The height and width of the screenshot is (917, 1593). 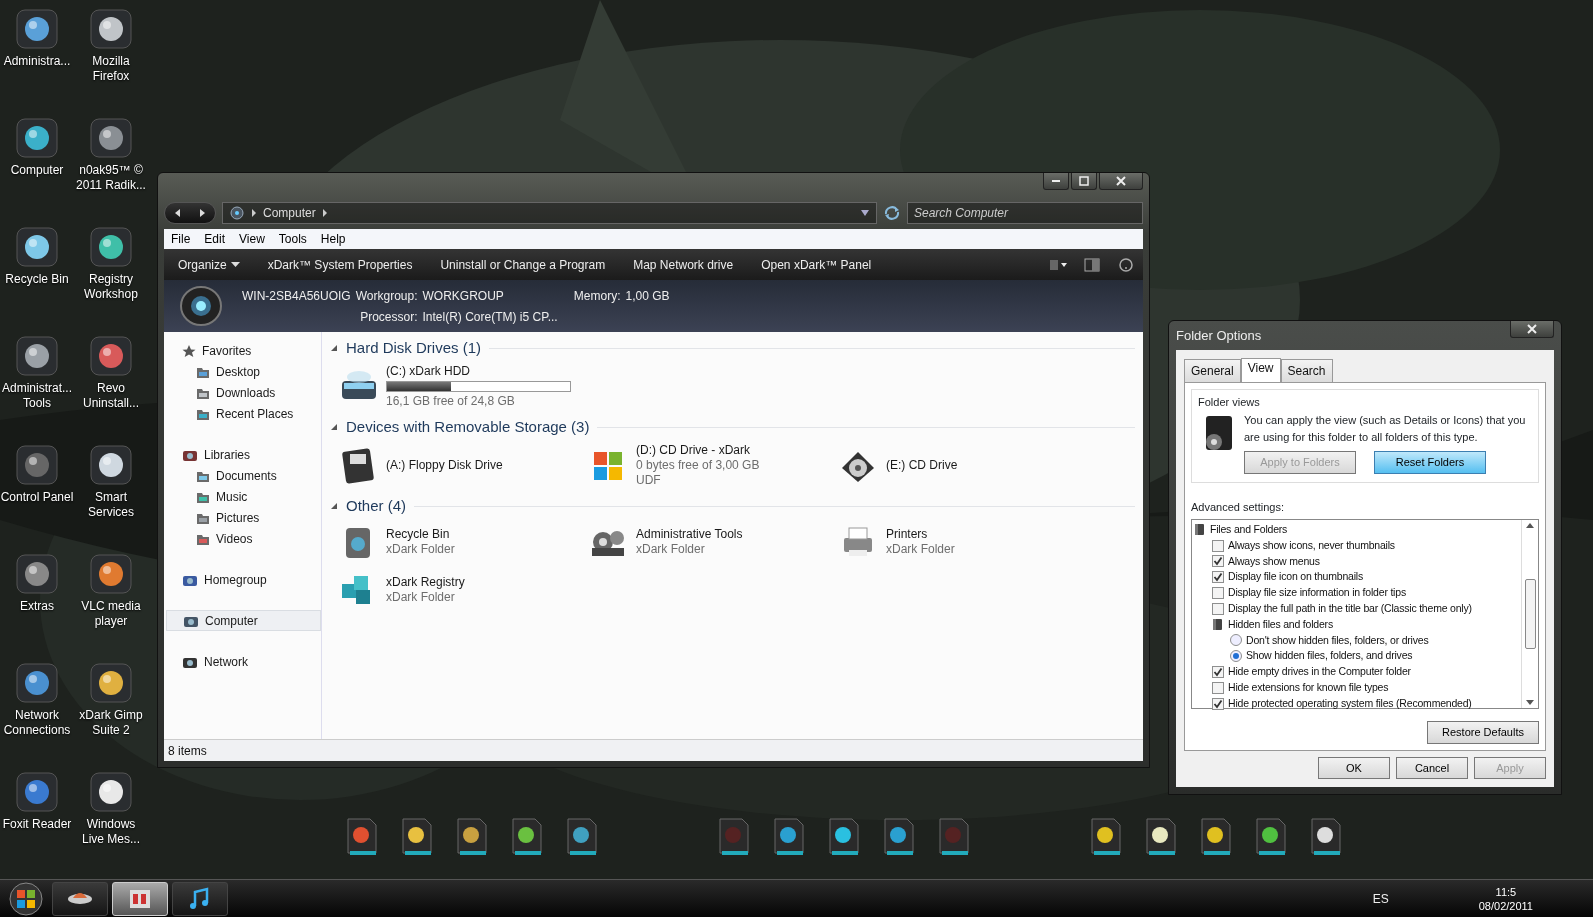 What do you see at coordinates (1084, 181) in the screenshot?
I see `maximize-button` at bounding box center [1084, 181].